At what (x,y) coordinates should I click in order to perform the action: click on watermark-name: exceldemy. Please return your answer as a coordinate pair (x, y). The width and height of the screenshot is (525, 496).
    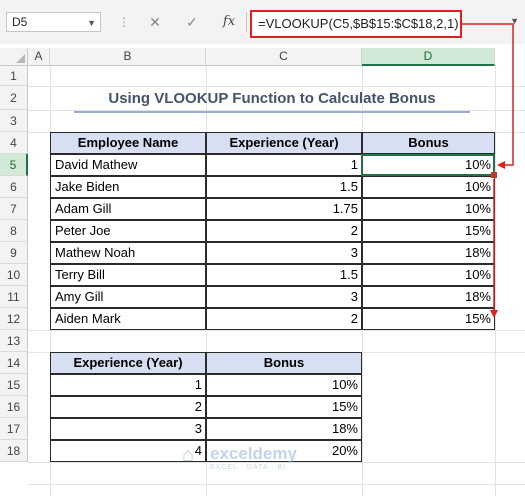
    Looking at the image, I should click on (253, 453).